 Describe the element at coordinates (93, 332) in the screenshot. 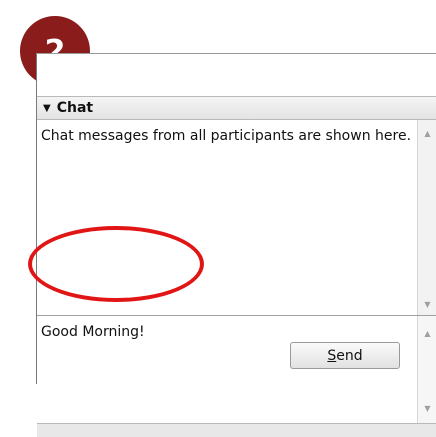

I see `chat-input-value: Good Morning!` at that location.